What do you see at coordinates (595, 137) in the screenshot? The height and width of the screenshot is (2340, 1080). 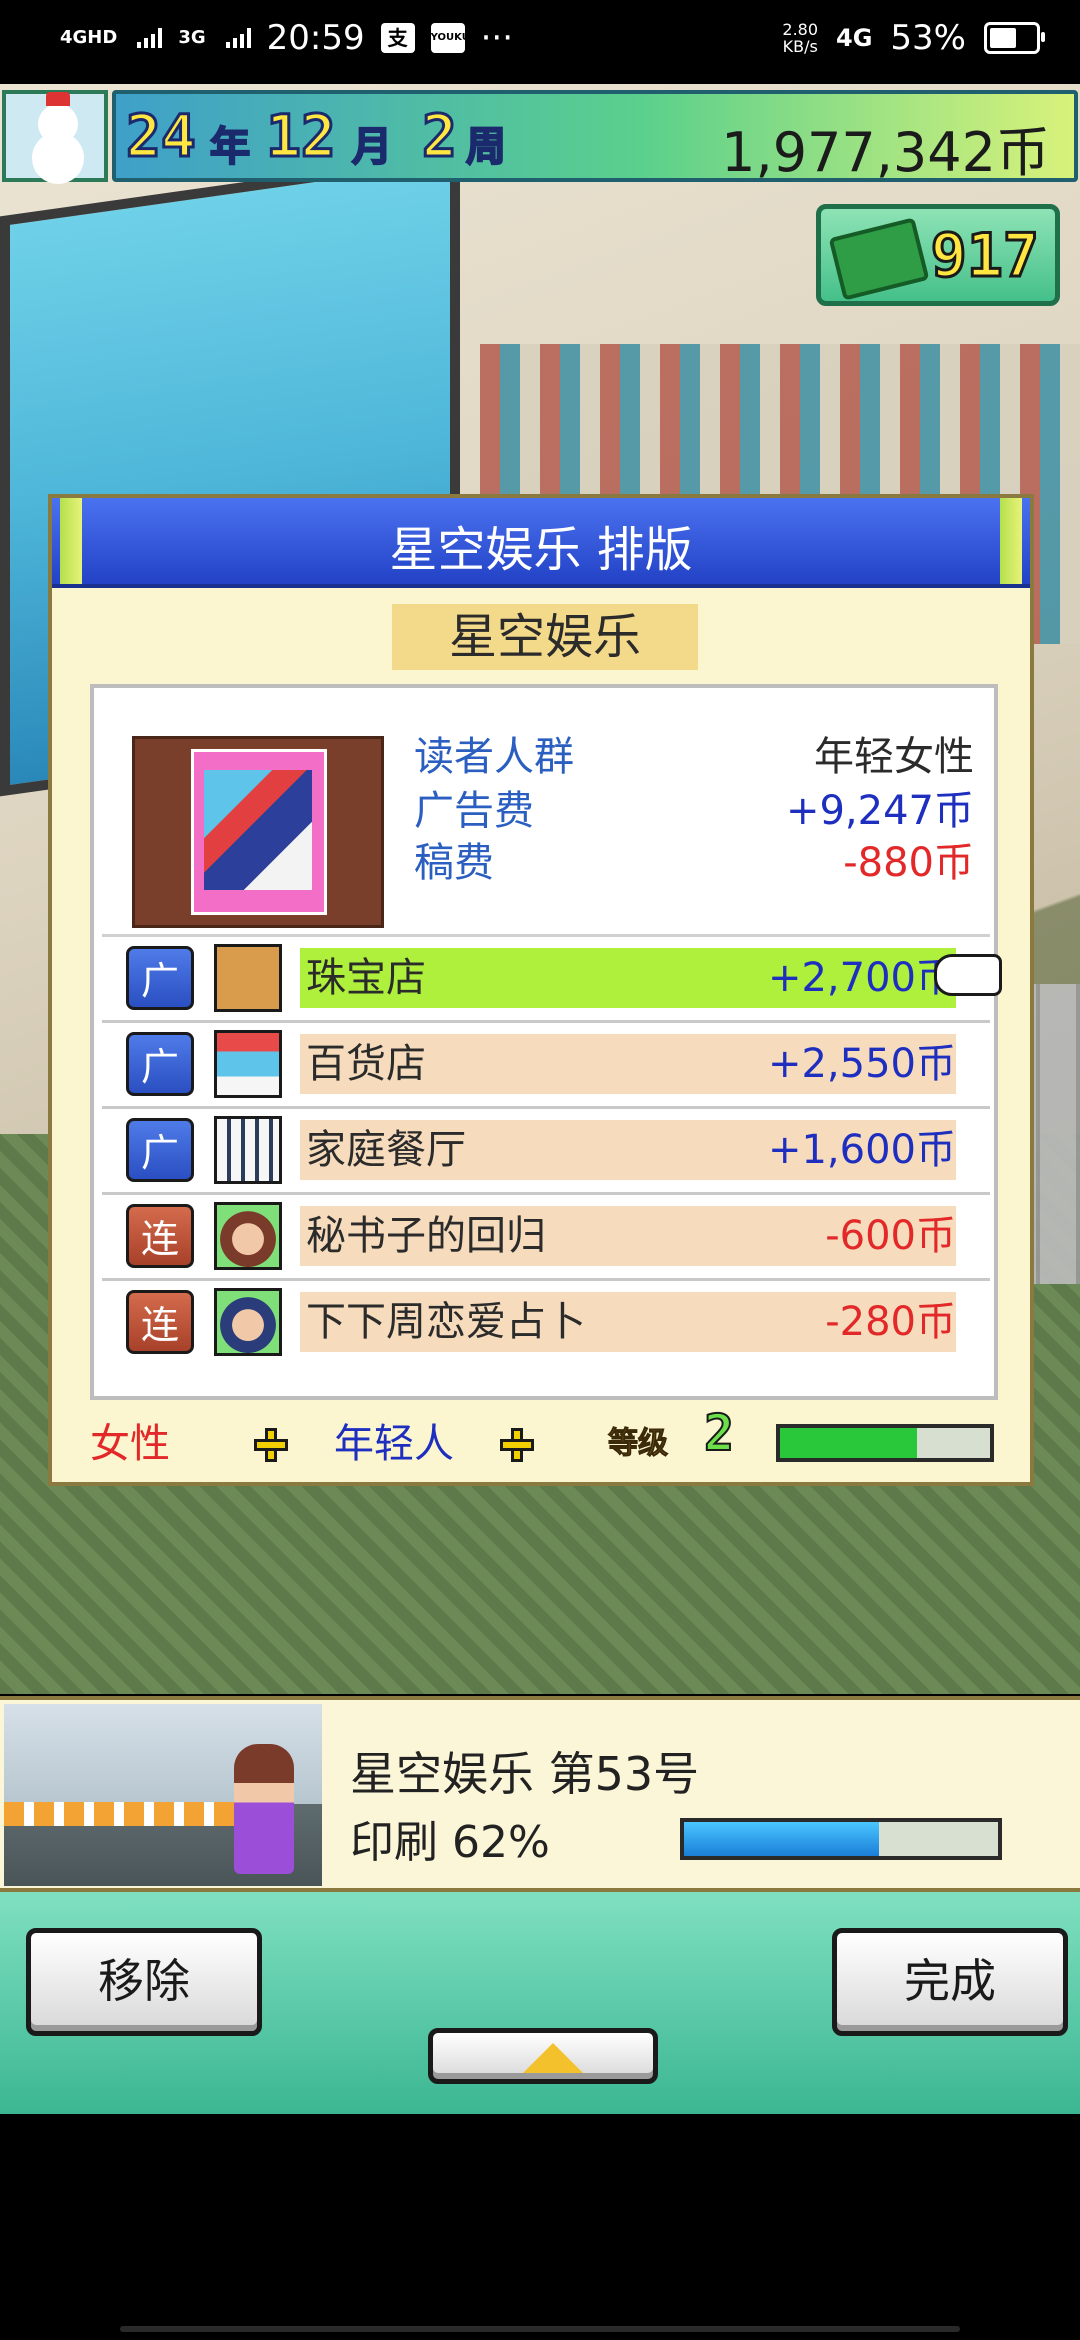 I see `date-bar: 24 年 12 月 2 周 1,977,342币` at bounding box center [595, 137].